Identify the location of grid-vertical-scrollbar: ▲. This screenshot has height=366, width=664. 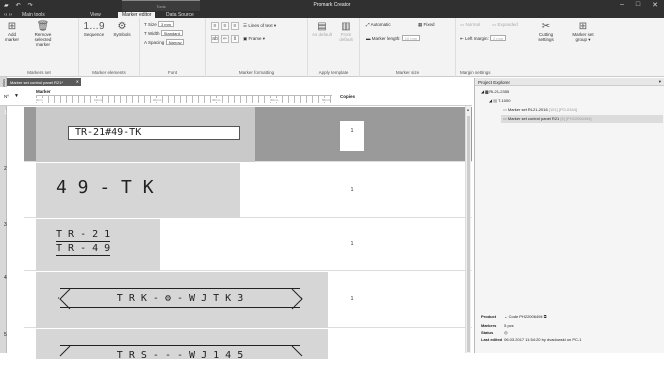
(468, 229).